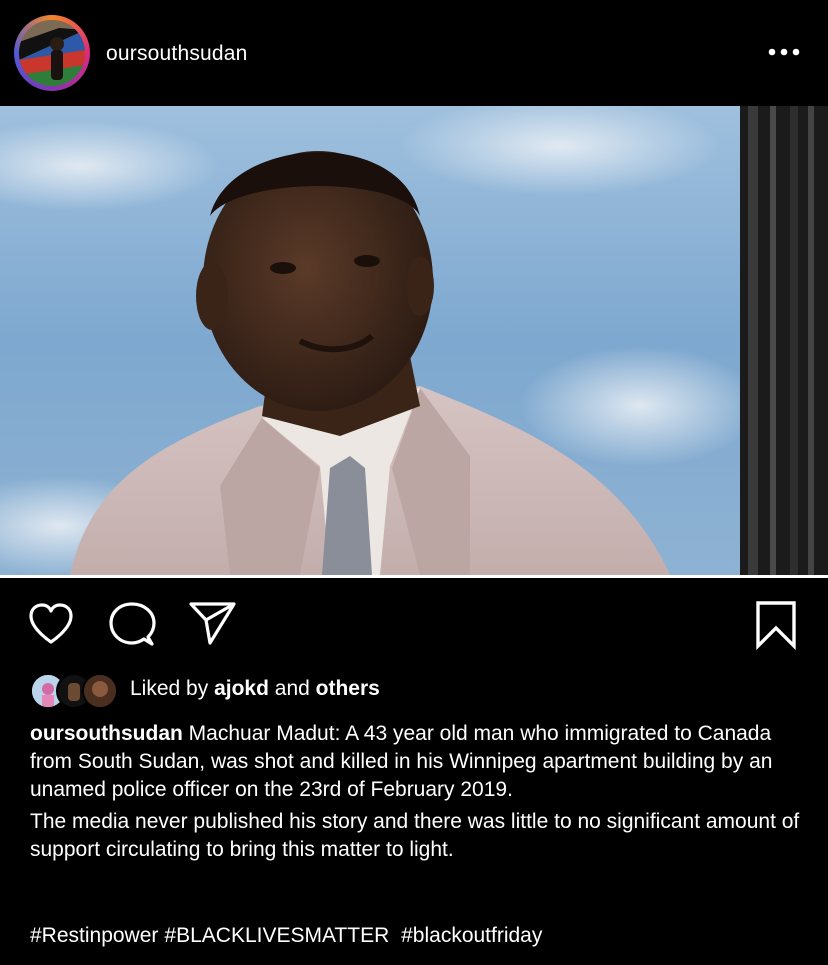  Describe the element at coordinates (292, 688) in the screenshot. I see `likes-conjunction: and` at that location.